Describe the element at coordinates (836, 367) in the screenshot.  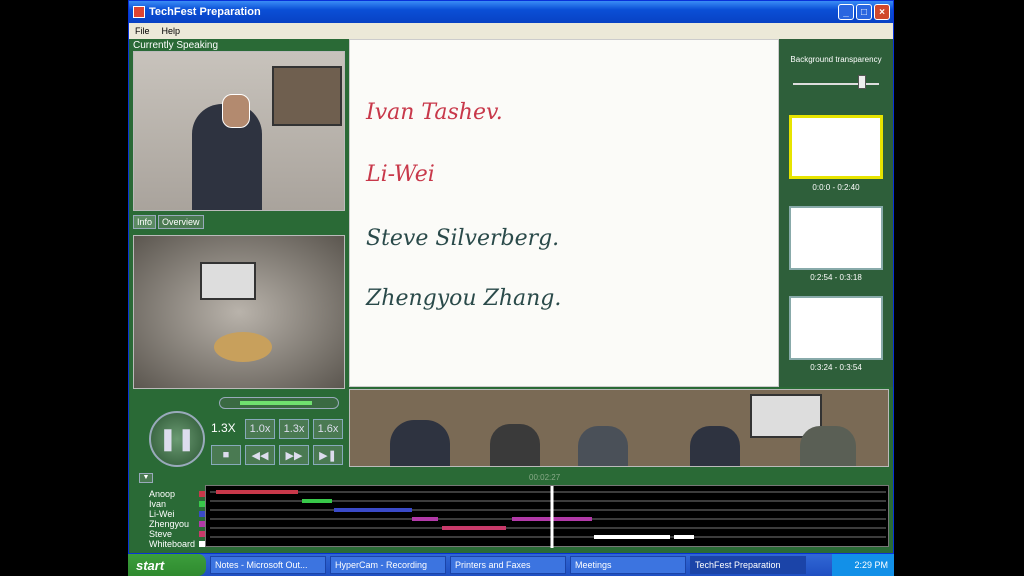
I see `thumbnail-3-range: 0:3:24 - 0:3:54` at that location.